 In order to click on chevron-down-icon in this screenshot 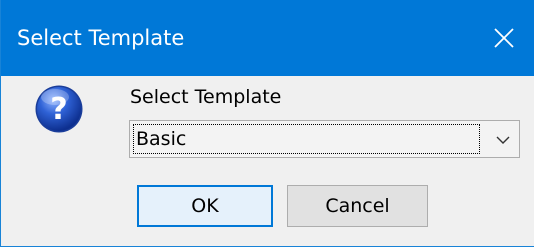, I will do `click(503, 140)`.